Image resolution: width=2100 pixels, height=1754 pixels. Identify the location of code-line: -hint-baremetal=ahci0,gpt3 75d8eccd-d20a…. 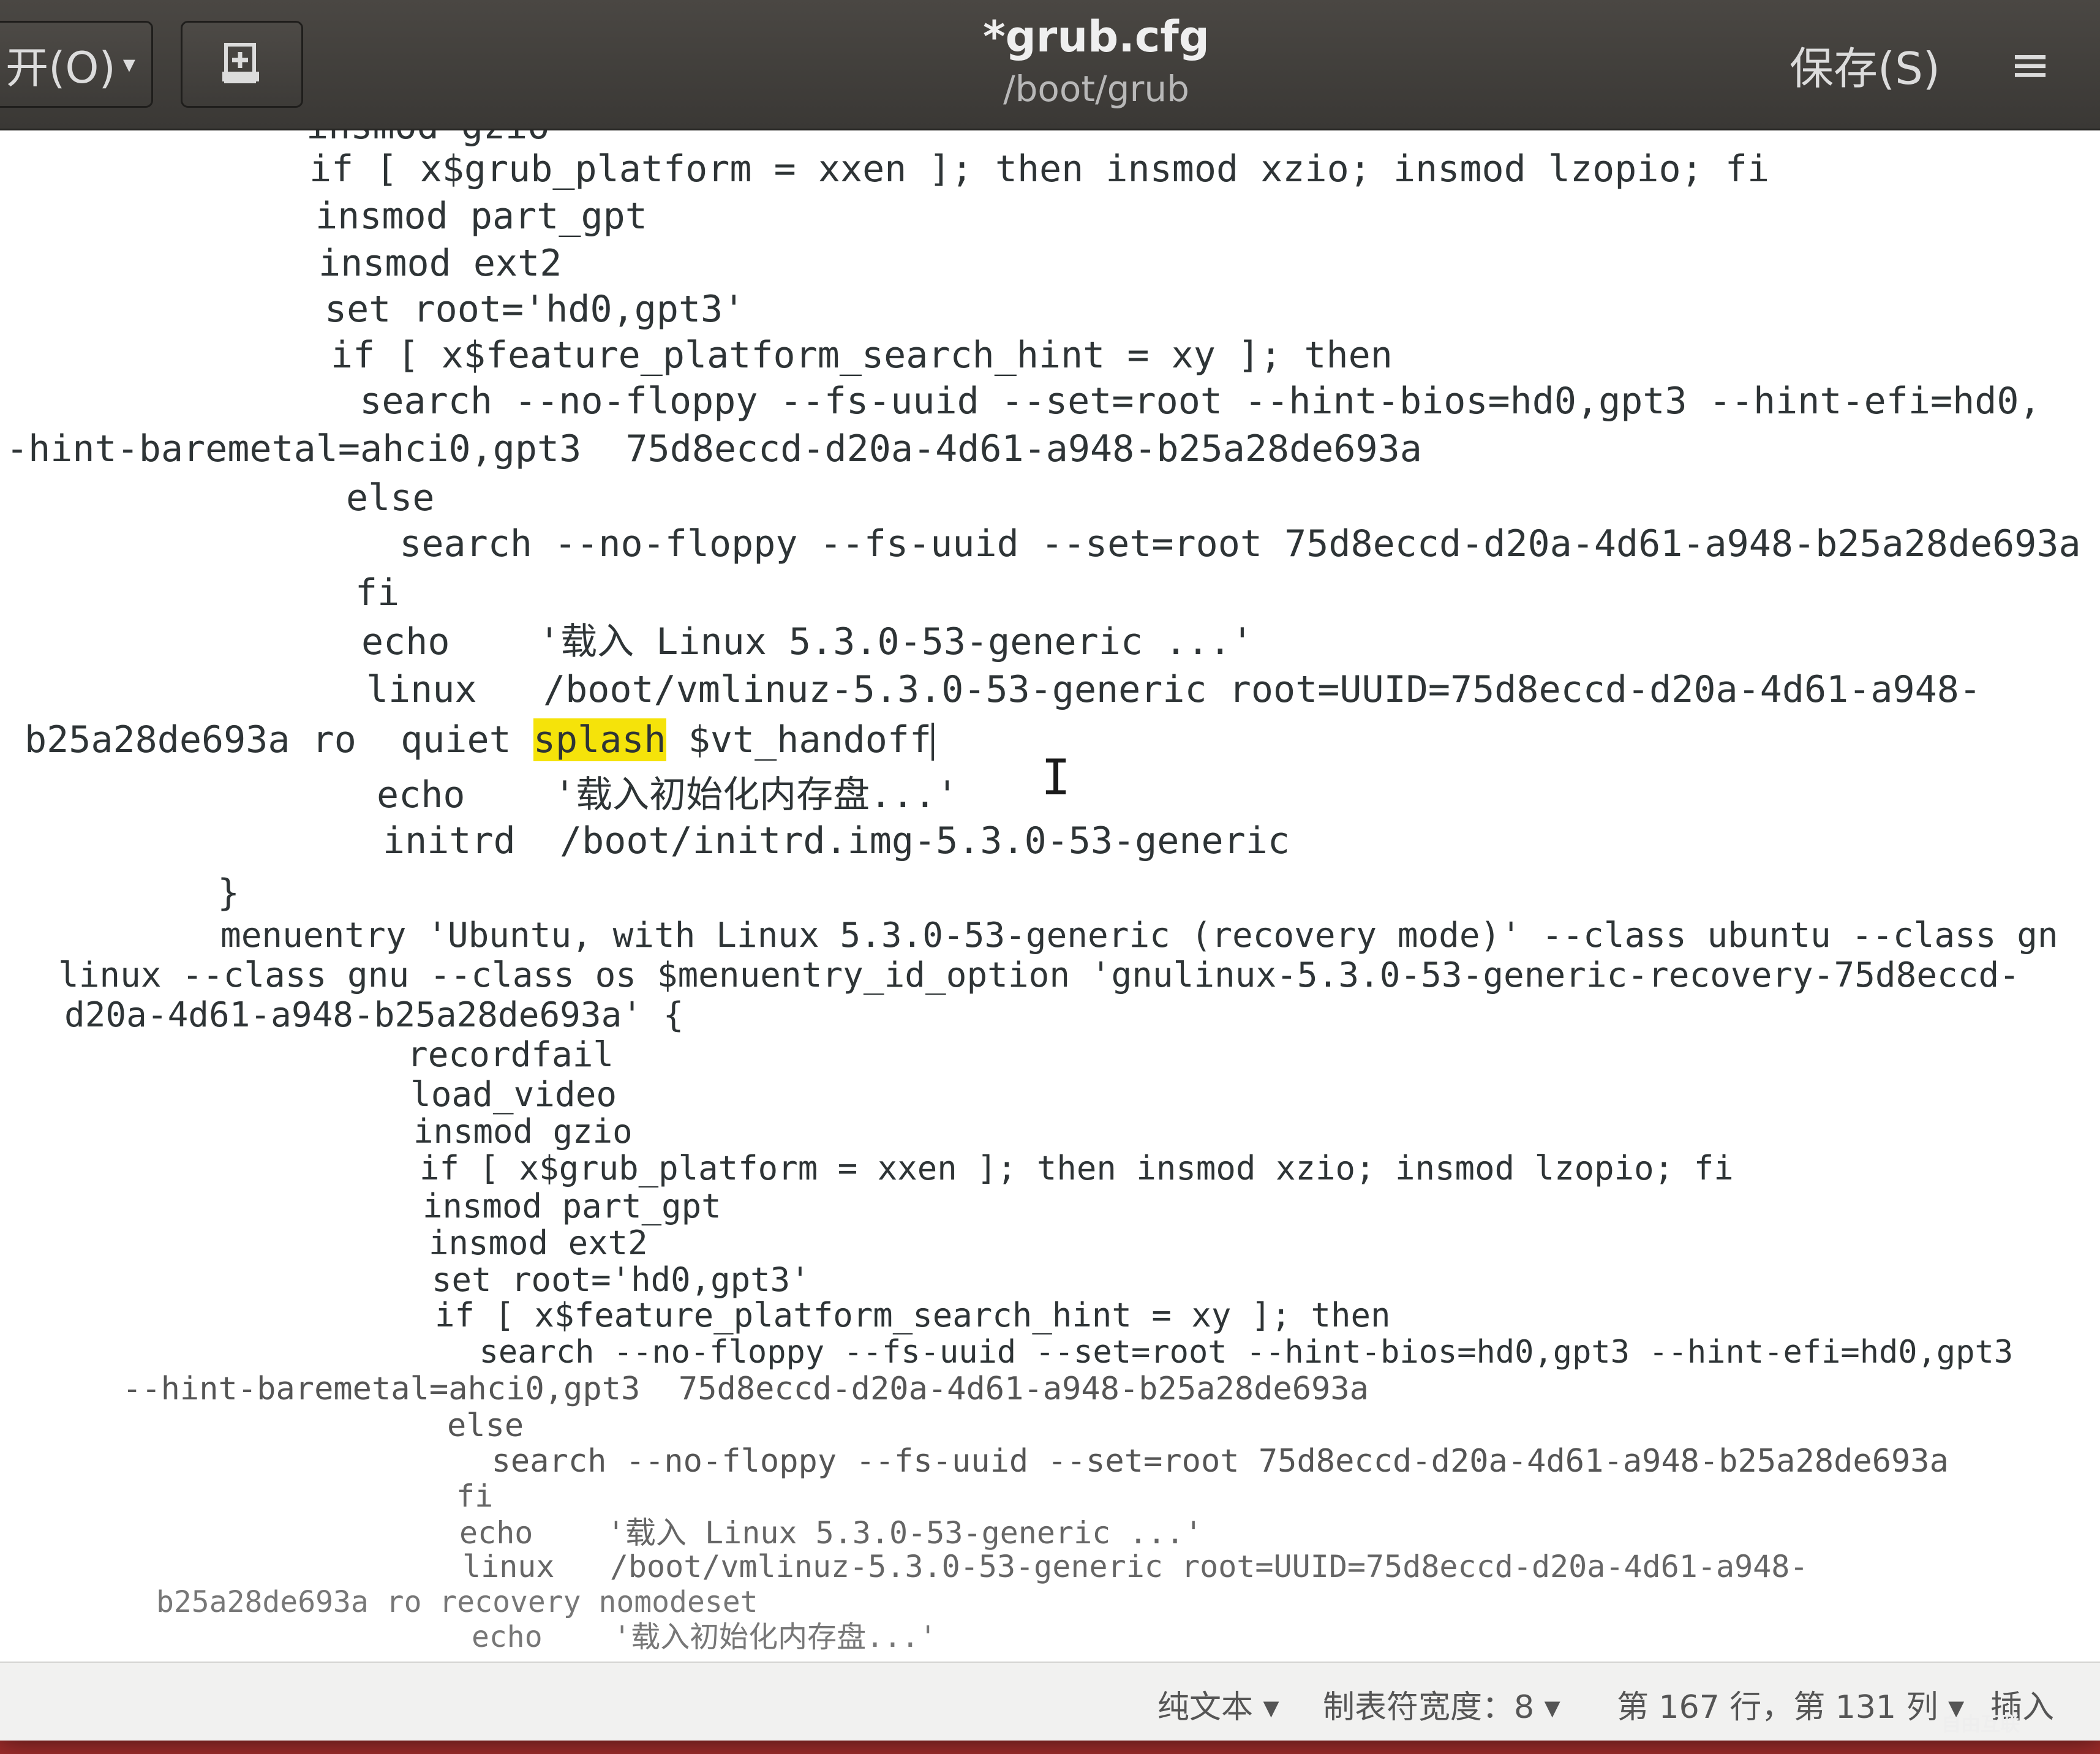
(714, 449).